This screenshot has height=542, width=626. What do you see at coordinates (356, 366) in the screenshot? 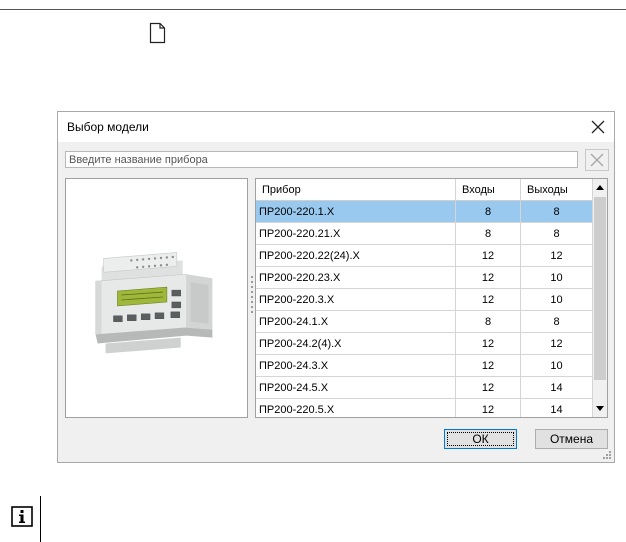
I see `cell-device: ПР200-24.3.Х` at bounding box center [356, 366].